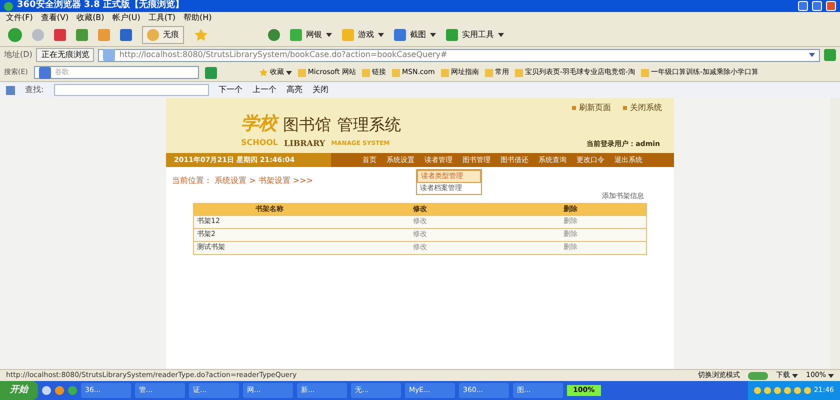 The image size is (840, 400). I want to click on menu-item: 文件(F), so click(19, 18).